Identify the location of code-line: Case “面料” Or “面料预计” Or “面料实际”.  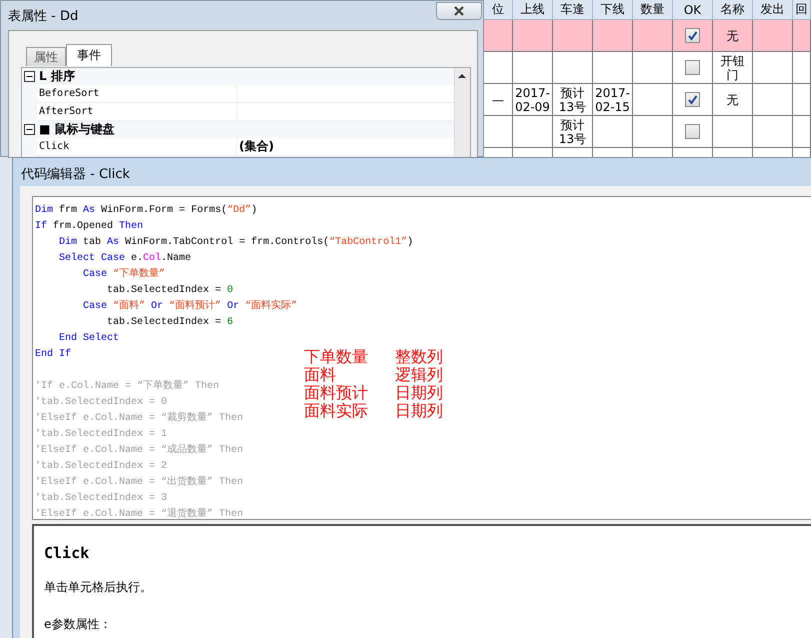
(190, 306).